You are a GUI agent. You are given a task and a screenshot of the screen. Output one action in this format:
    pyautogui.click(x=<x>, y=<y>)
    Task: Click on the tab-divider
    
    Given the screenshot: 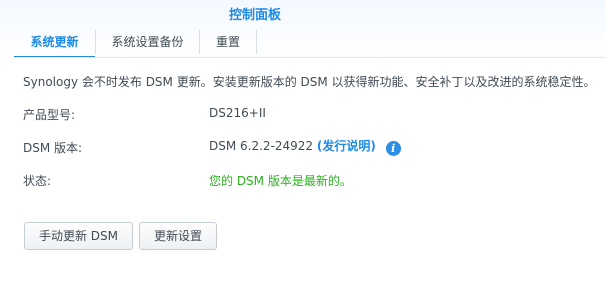 What is the action you would take?
    pyautogui.click(x=256, y=42)
    